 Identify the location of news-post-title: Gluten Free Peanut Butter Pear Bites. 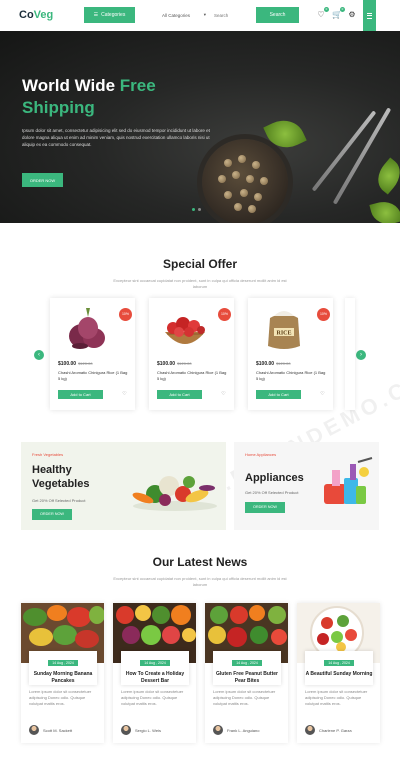
(247, 678).